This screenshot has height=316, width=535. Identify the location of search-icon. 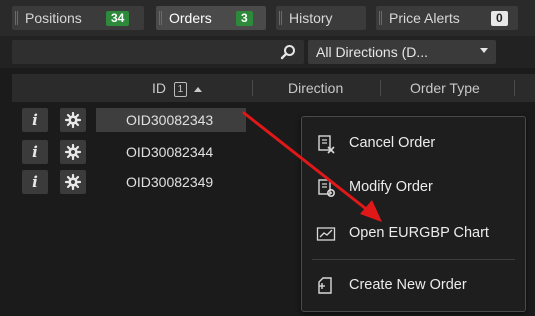
(288, 52).